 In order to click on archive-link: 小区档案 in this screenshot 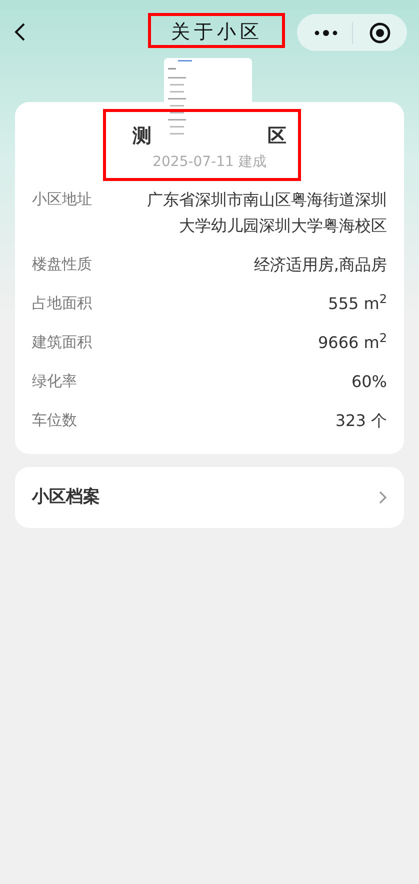, I will do `click(209, 497)`.